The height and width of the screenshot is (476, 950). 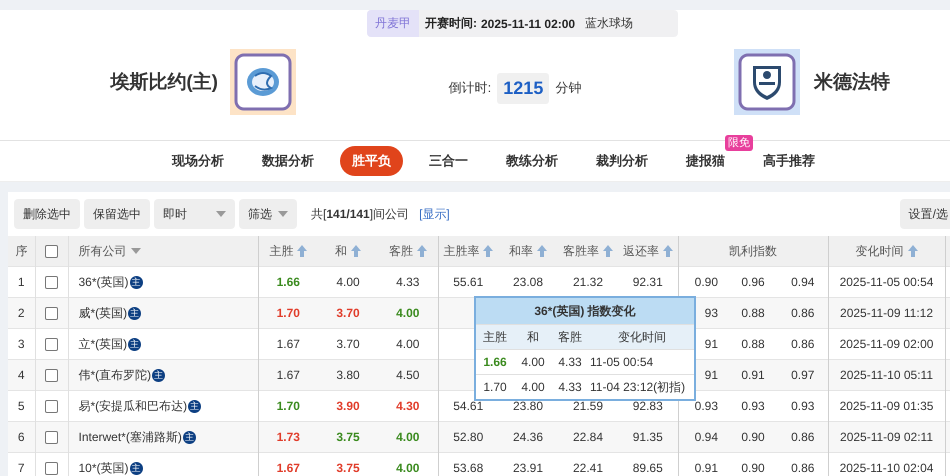 What do you see at coordinates (570, 337) in the screenshot?
I see `popup-column-header: 客胜` at bounding box center [570, 337].